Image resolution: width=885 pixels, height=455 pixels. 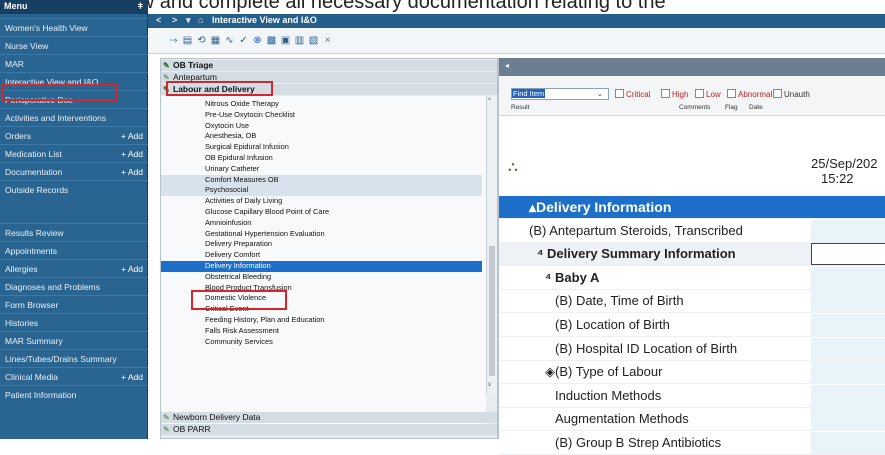 What do you see at coordinates (74, 250) in the screenshot?
I see `nav-item: Appointments` at bounding box center [74, 250].